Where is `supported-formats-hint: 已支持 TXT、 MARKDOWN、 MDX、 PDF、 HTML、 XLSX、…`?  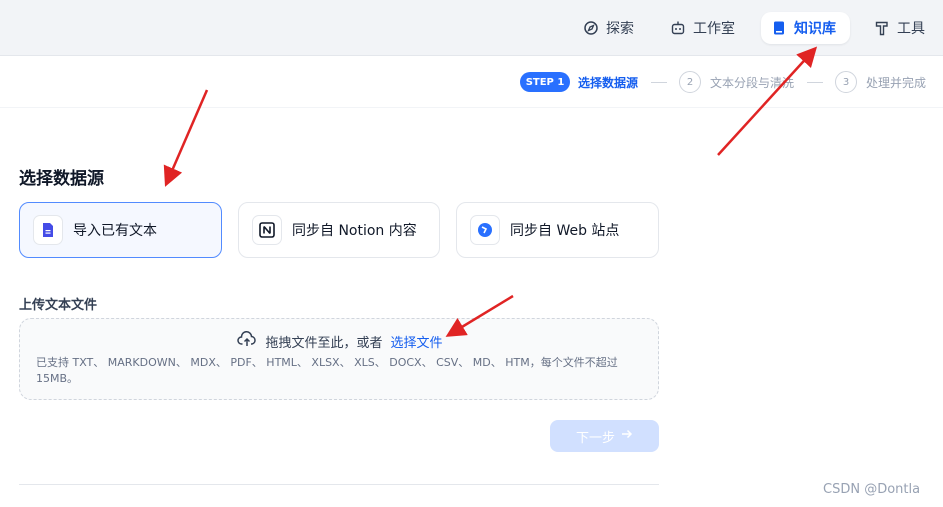 supported-formats-hint: 已支持 TXT、 MARKDOWN、 MDX、 PDF、 HTML、 XLSX、… is located at coordinates (327, 370).